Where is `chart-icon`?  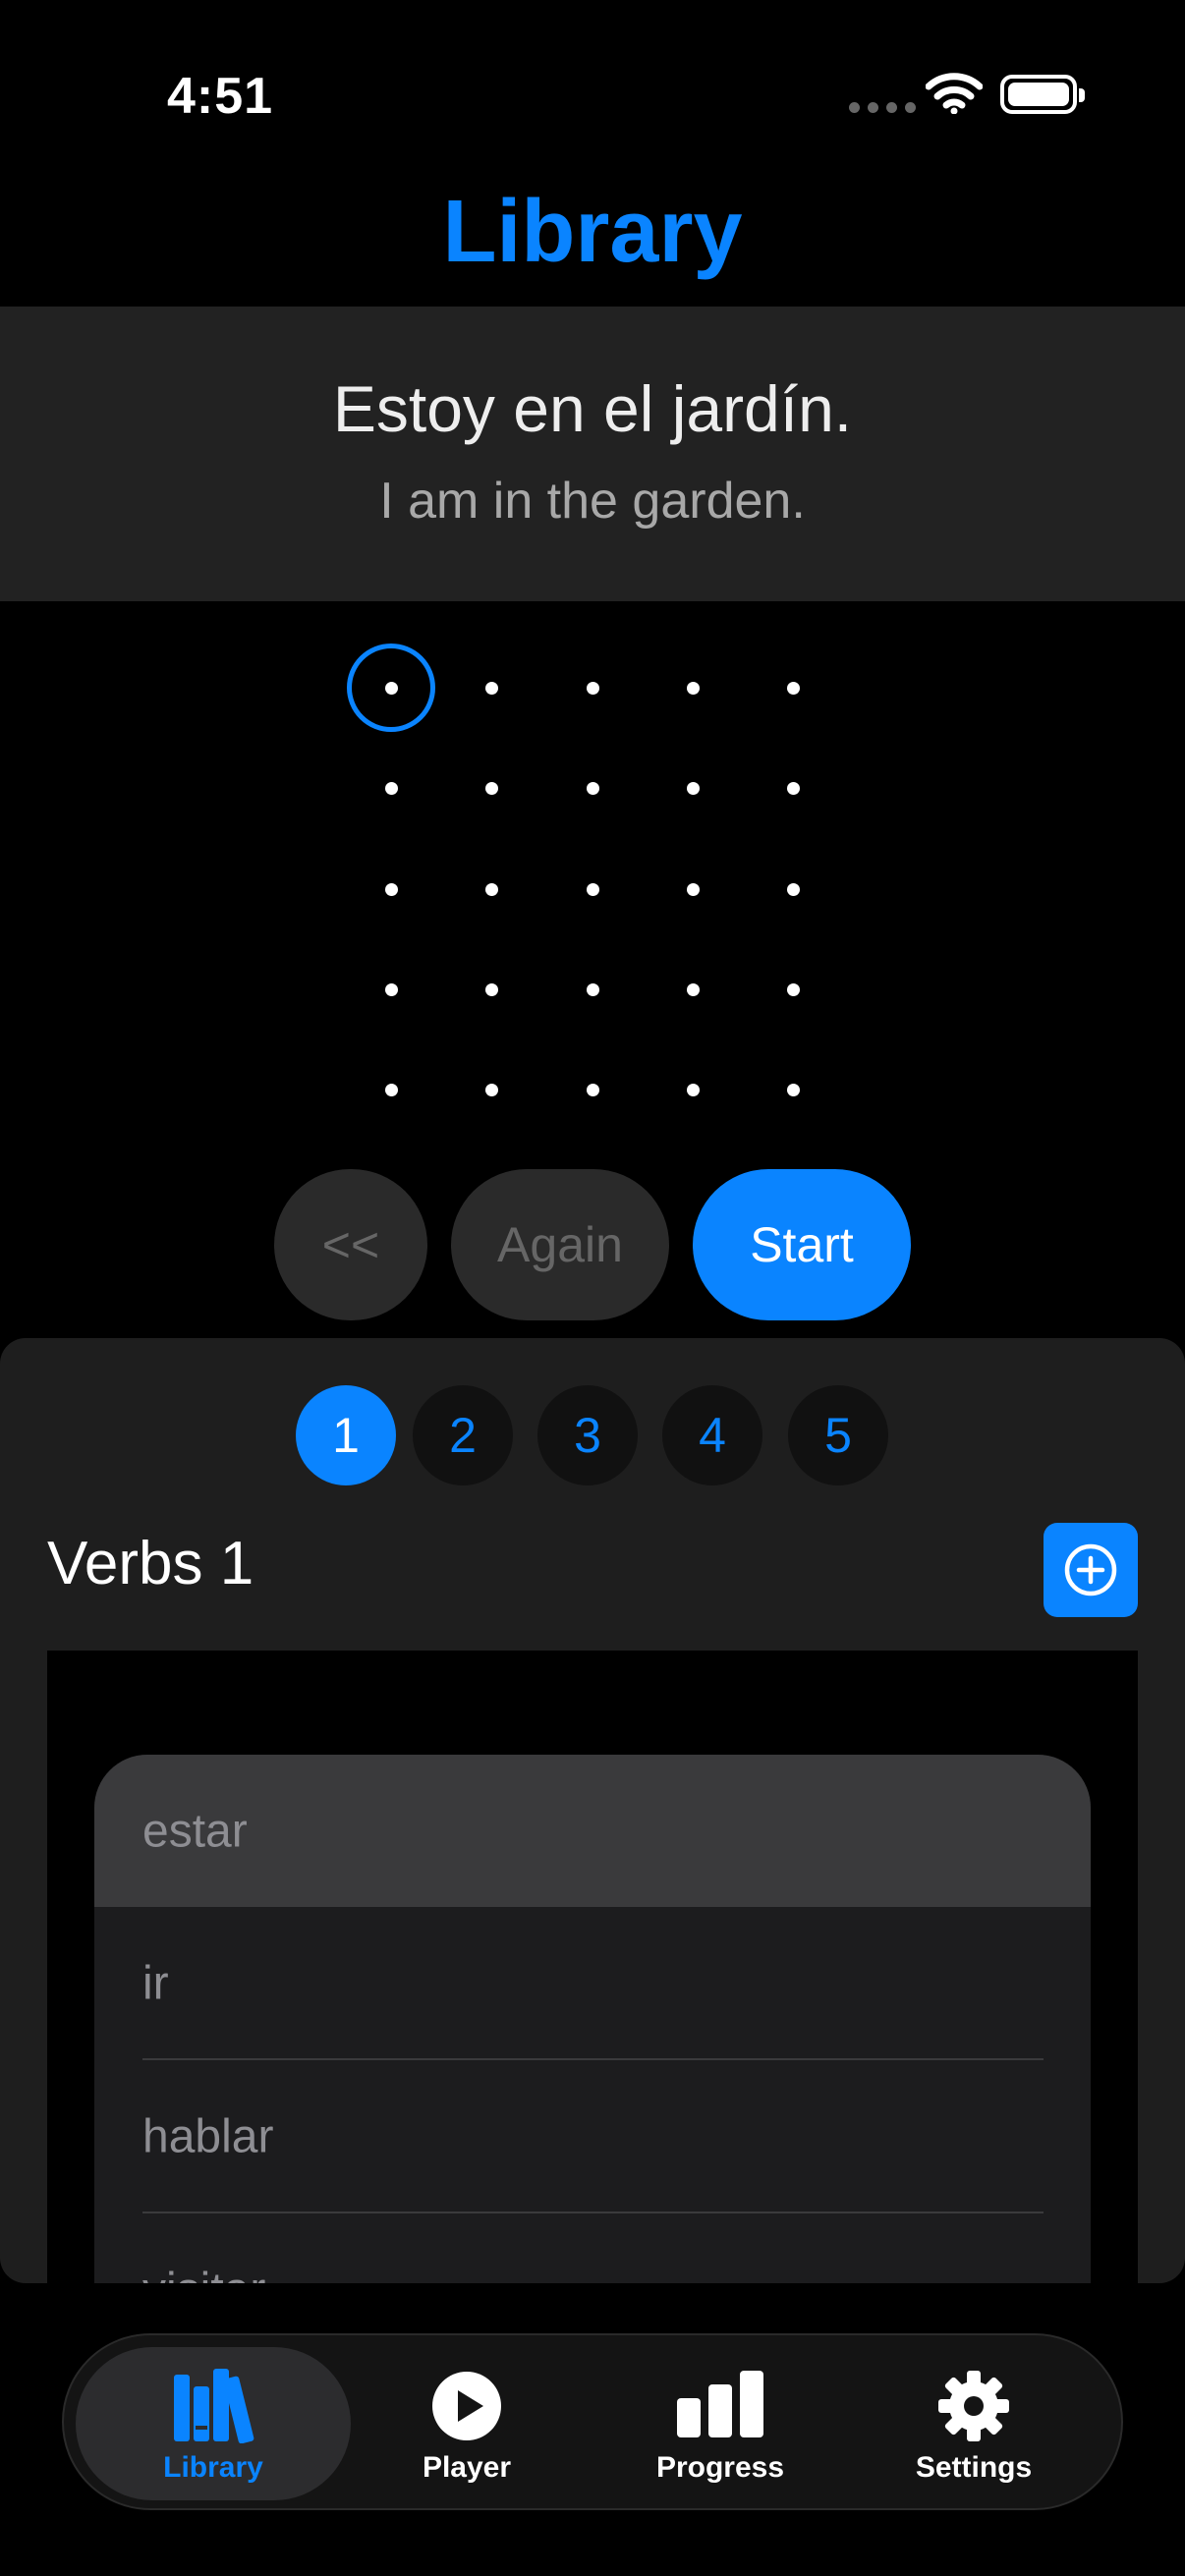 chart-icon is located at coordinates (720, 2404).